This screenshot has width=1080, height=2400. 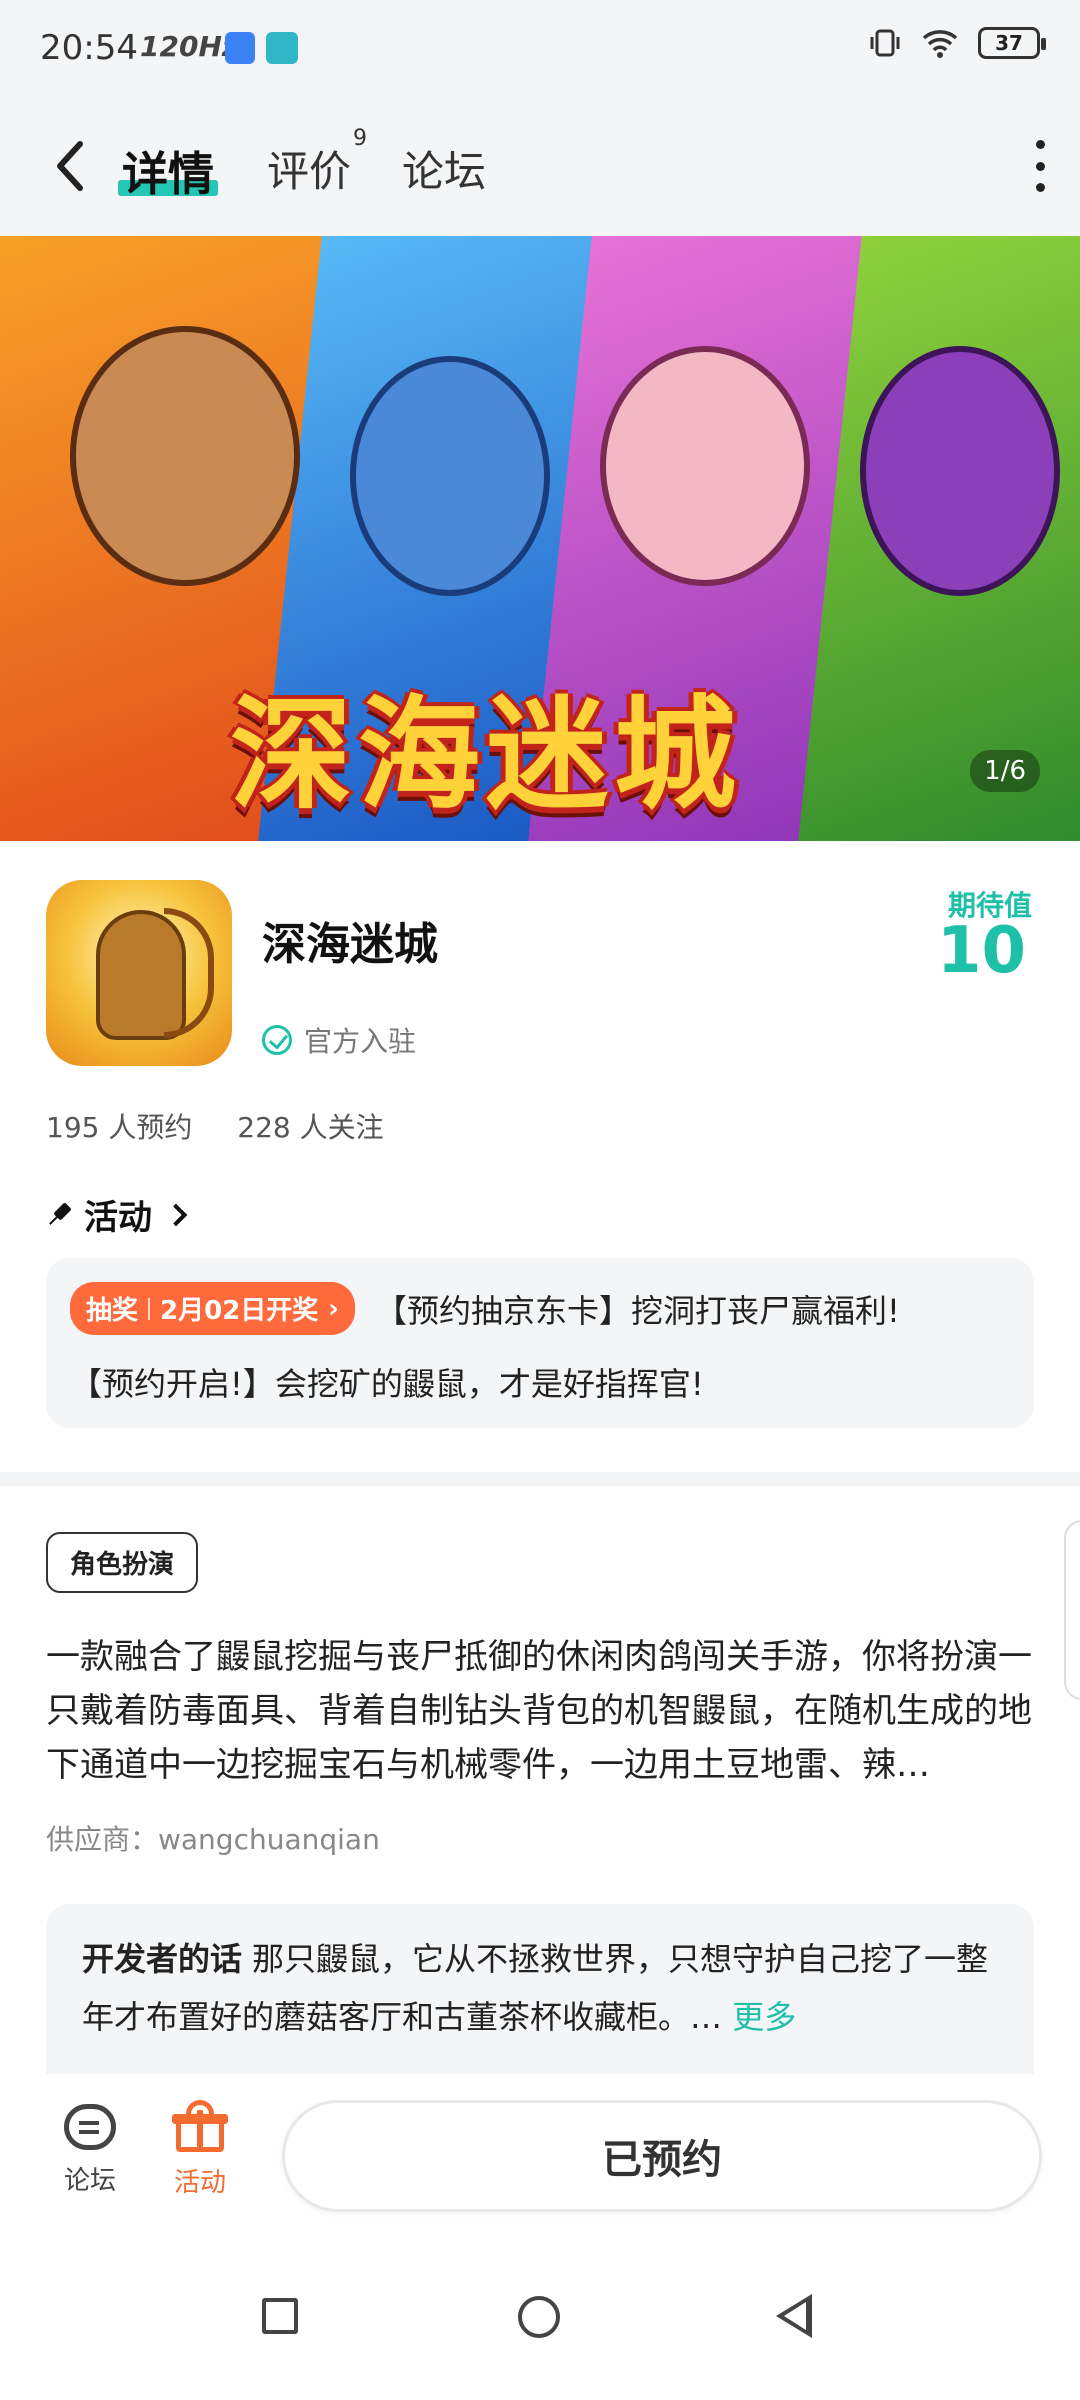 What do you see at coordinates (885, 43) in the screenshot?
I see `vibrate-icon` at bounding box center [885, 43].